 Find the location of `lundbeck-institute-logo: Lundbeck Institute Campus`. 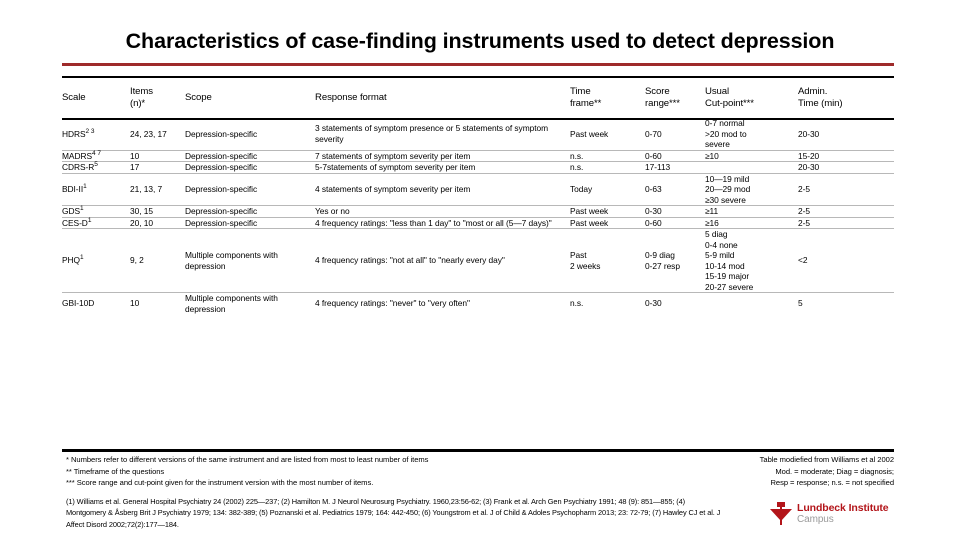

lundbeck-institute-logo: Lundbeck Institute Campus is located at coordinates (835, 514).